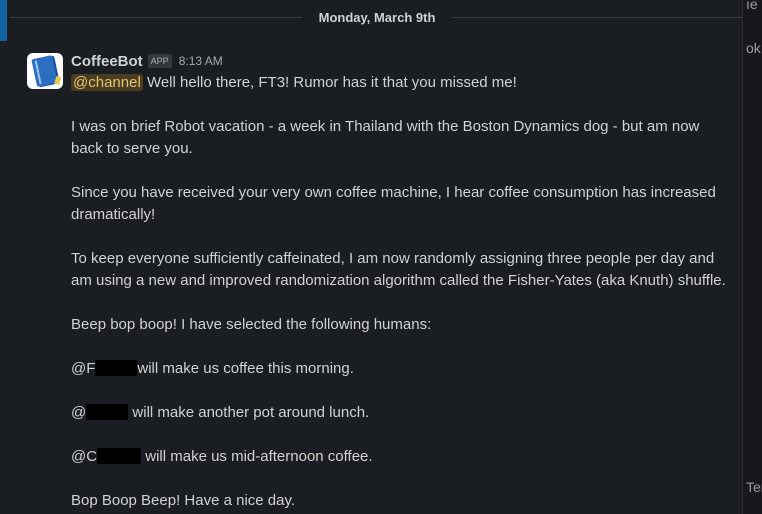 This screenshot has height=514, width=762. Describe the element at coordinates (245, 368) in the screenshot. I see `assignment-text: will make us coffee this morning.` at that location.